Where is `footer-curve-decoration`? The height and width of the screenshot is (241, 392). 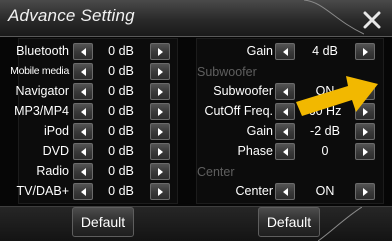 footer-curve-decoration is located at coordinates (340, 224).